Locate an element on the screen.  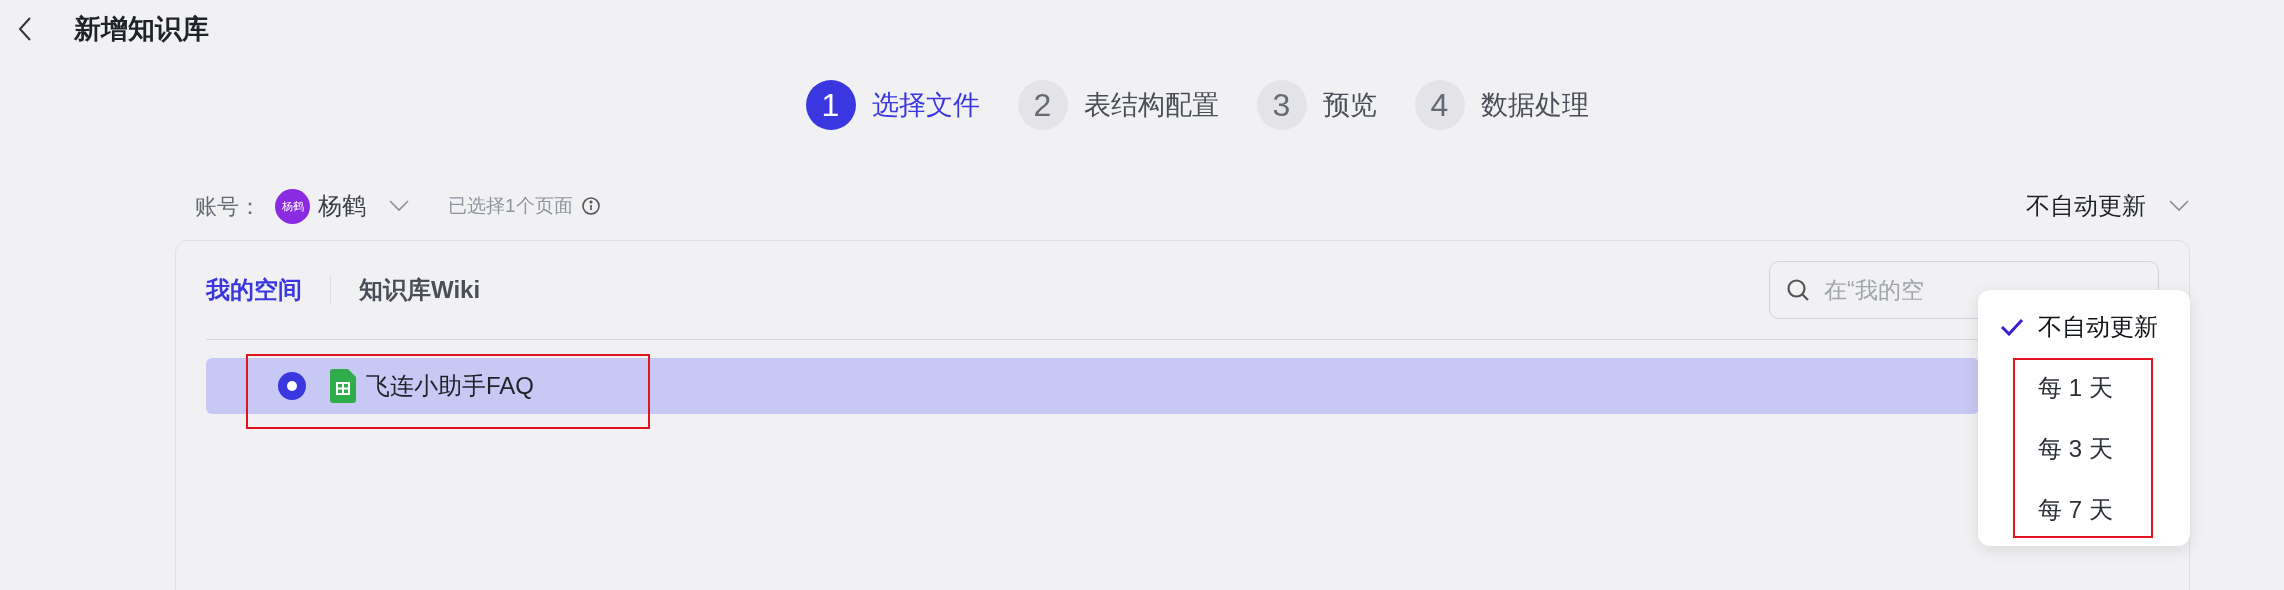
step-number: 2 is located at coordinates (1042, 105).